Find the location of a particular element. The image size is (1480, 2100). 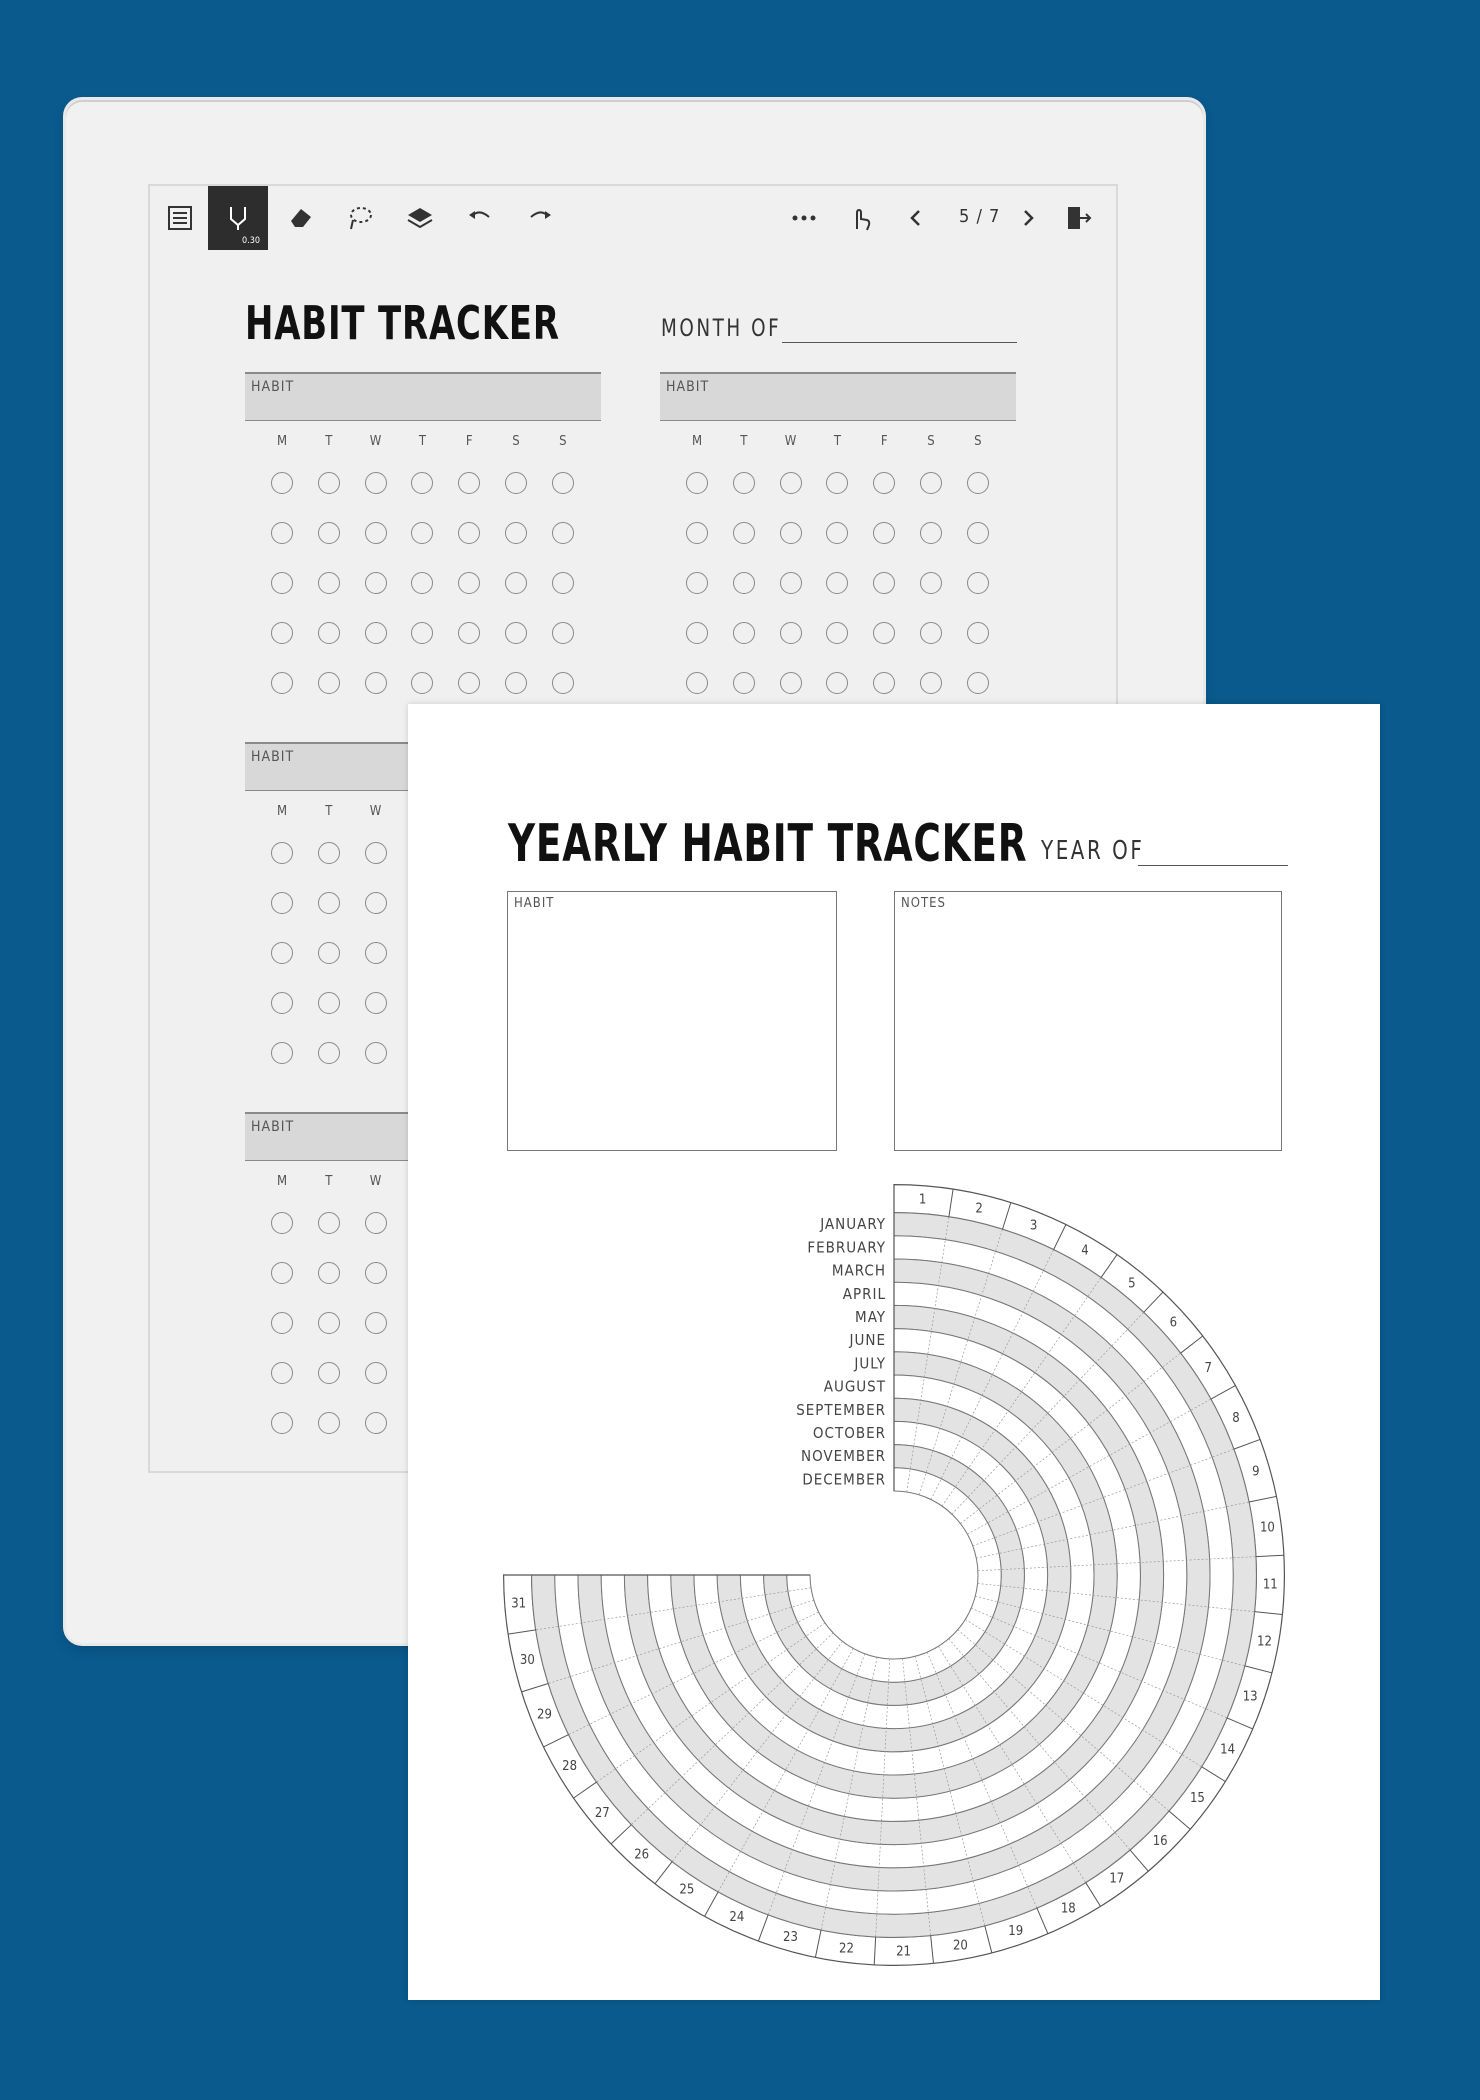

prev-page-icon is located at coordinates (916, 218).